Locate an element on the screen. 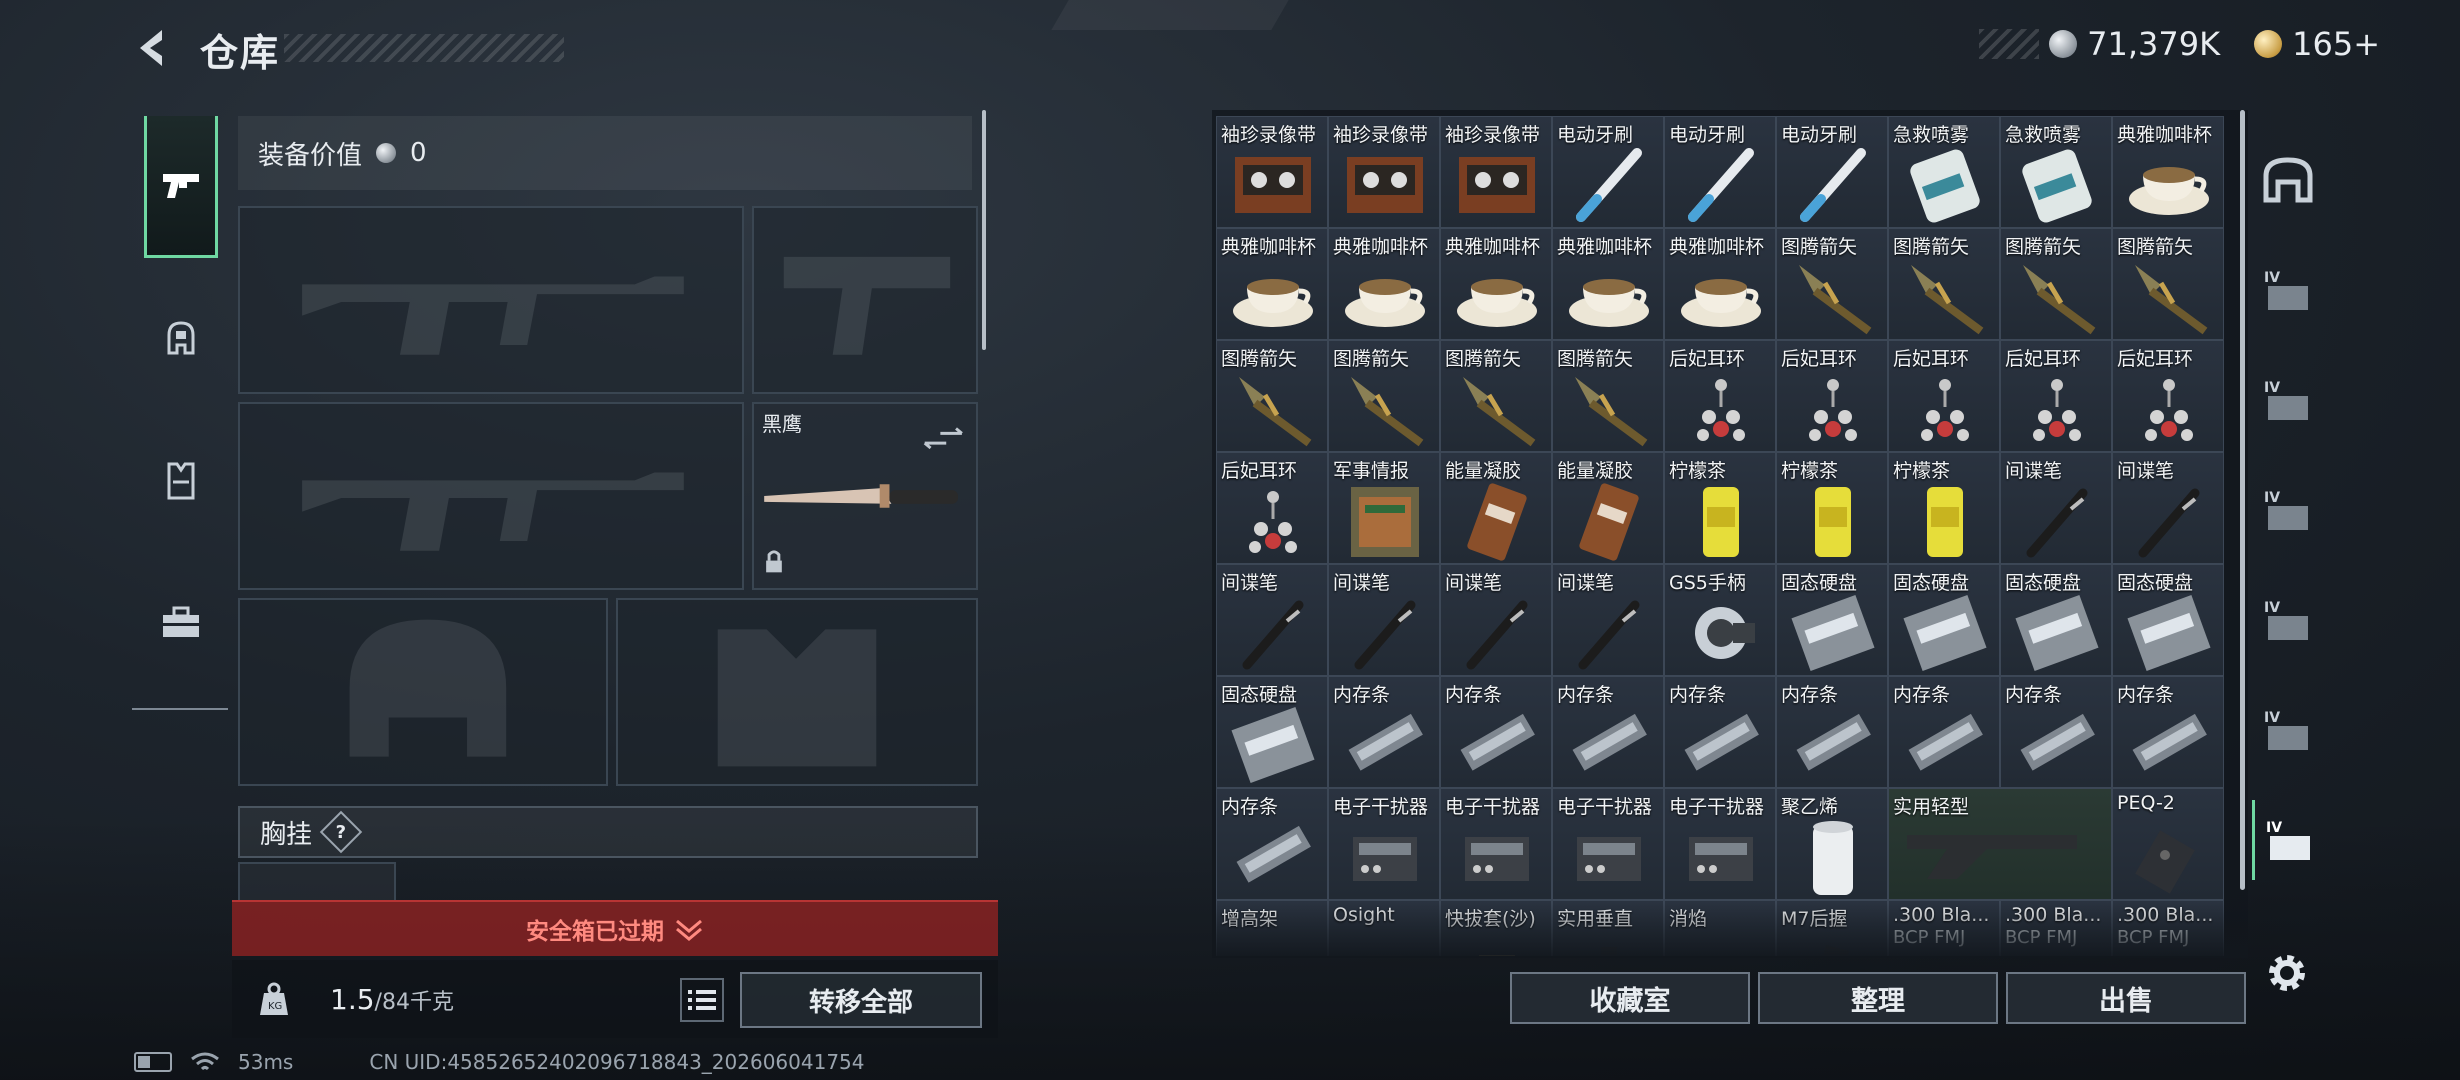 The height and width of the screenshot is (1080, 2460). gold-amount: 165+ is located at coordinates (2336, 44).